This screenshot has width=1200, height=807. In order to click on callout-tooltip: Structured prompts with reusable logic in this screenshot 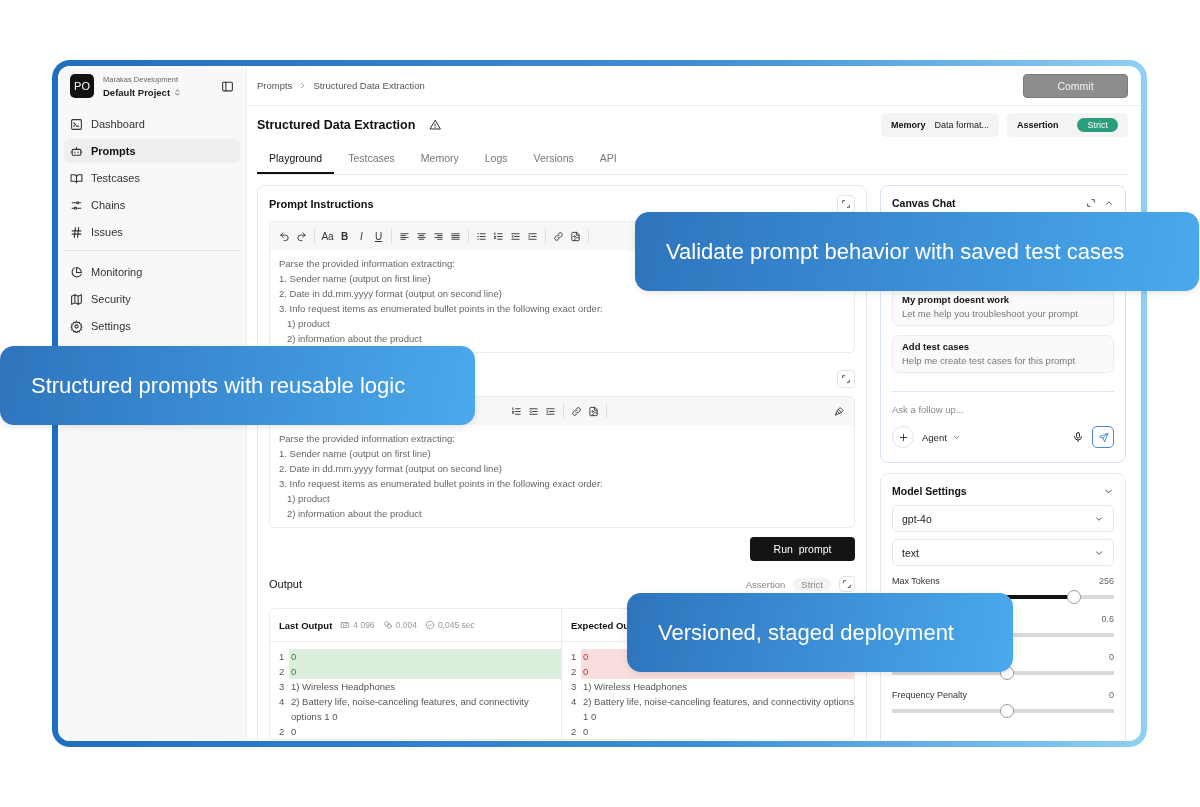, I will do `click(237, 385)`.